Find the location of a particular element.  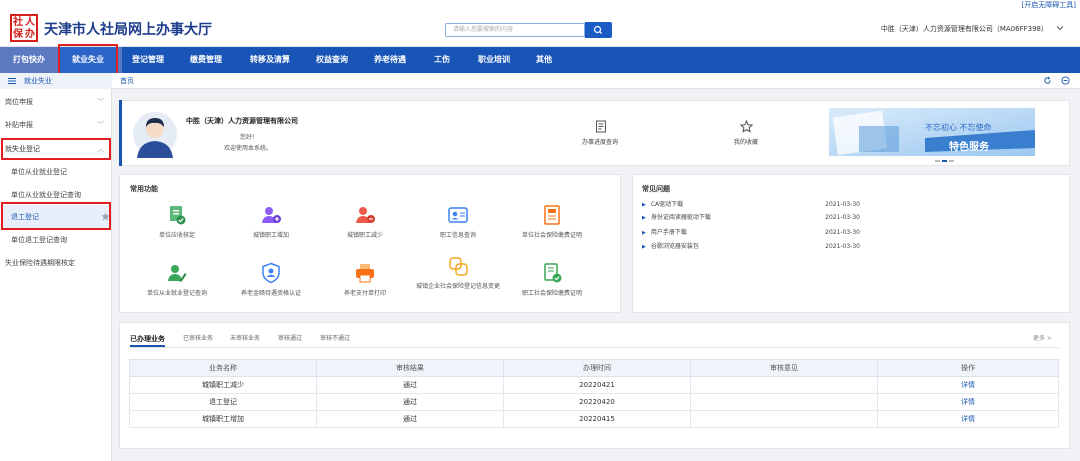

profile-accent is located at coordinates (120, 133).